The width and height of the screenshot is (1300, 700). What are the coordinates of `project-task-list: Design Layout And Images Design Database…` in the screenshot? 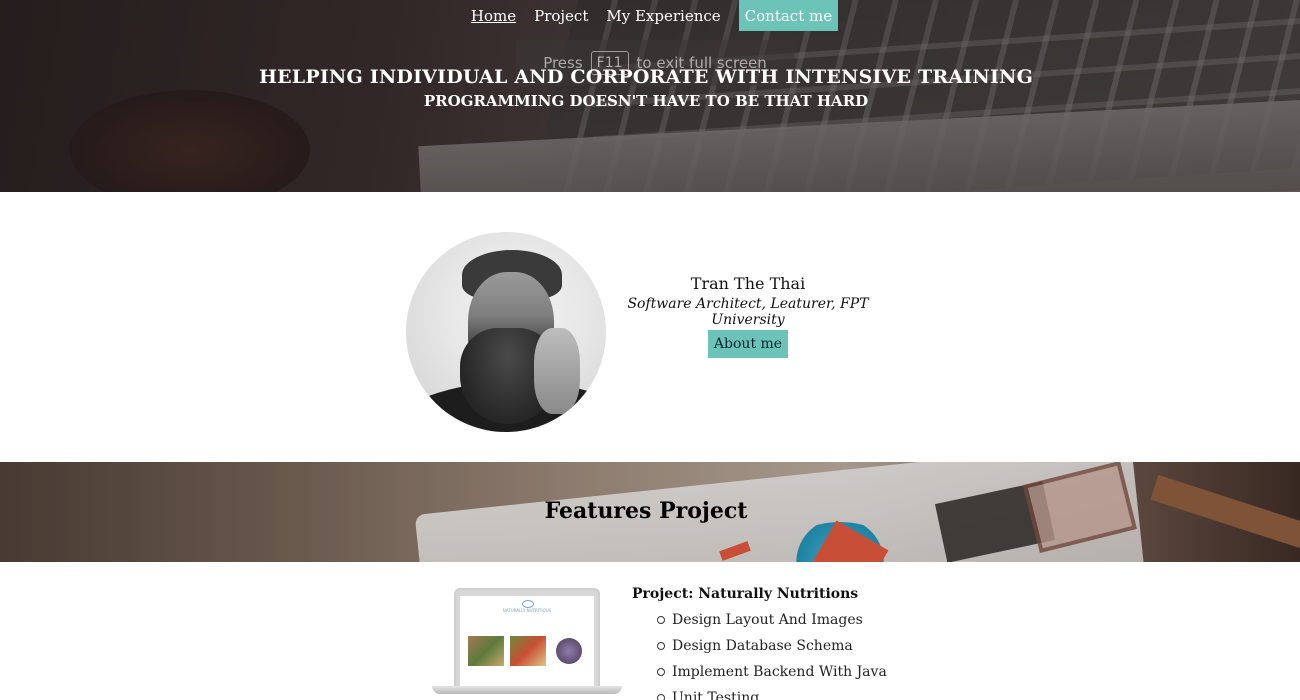 It's located at (832, 653).